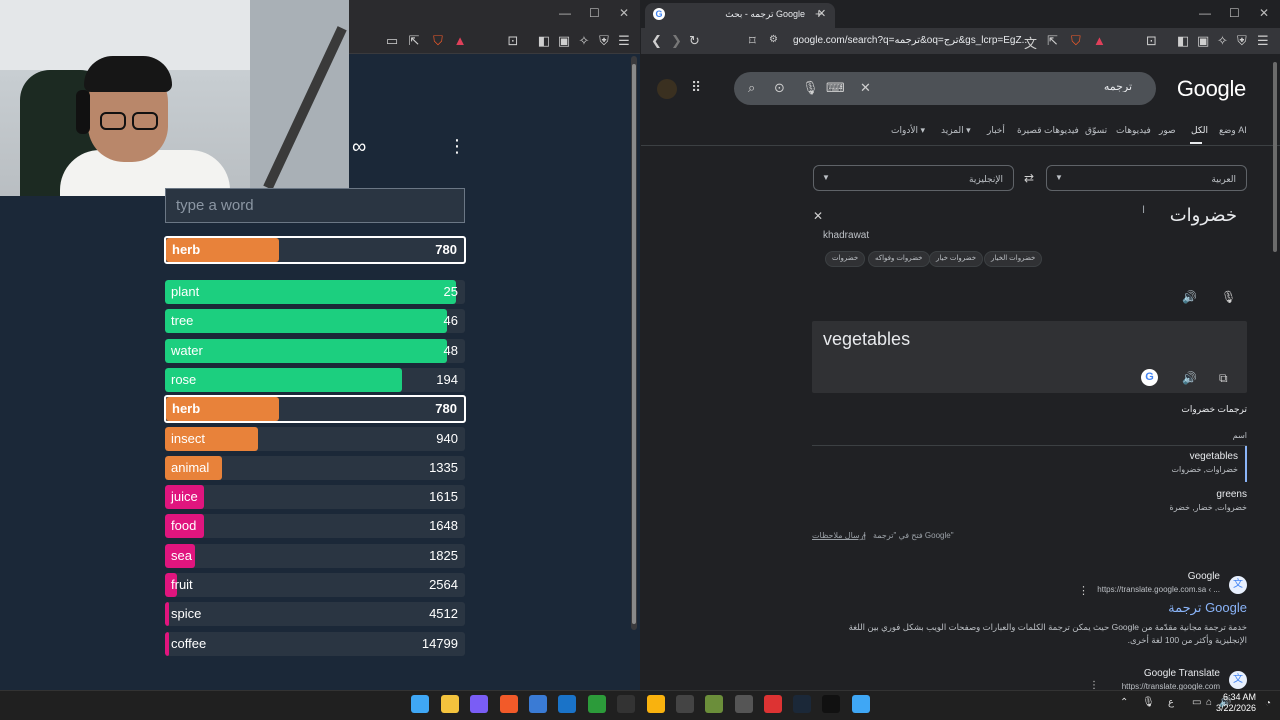 The height and width of the screenshot is (720, 1280). Describe the element at coordinates (1231, 494) in the screenshot. I see `translation-word: greens` at that location.